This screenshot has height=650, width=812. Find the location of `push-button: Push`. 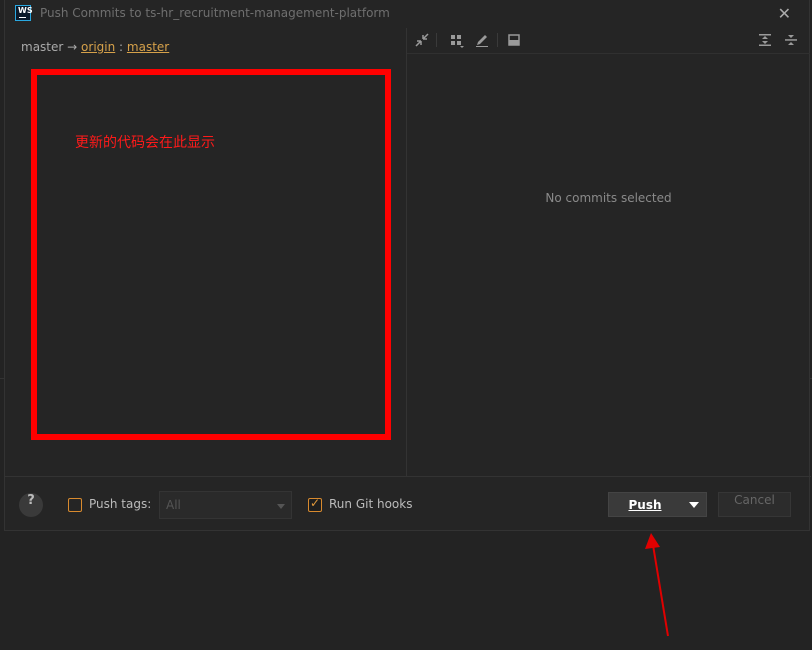

push-button: Push is located at coordinates (657, 504).